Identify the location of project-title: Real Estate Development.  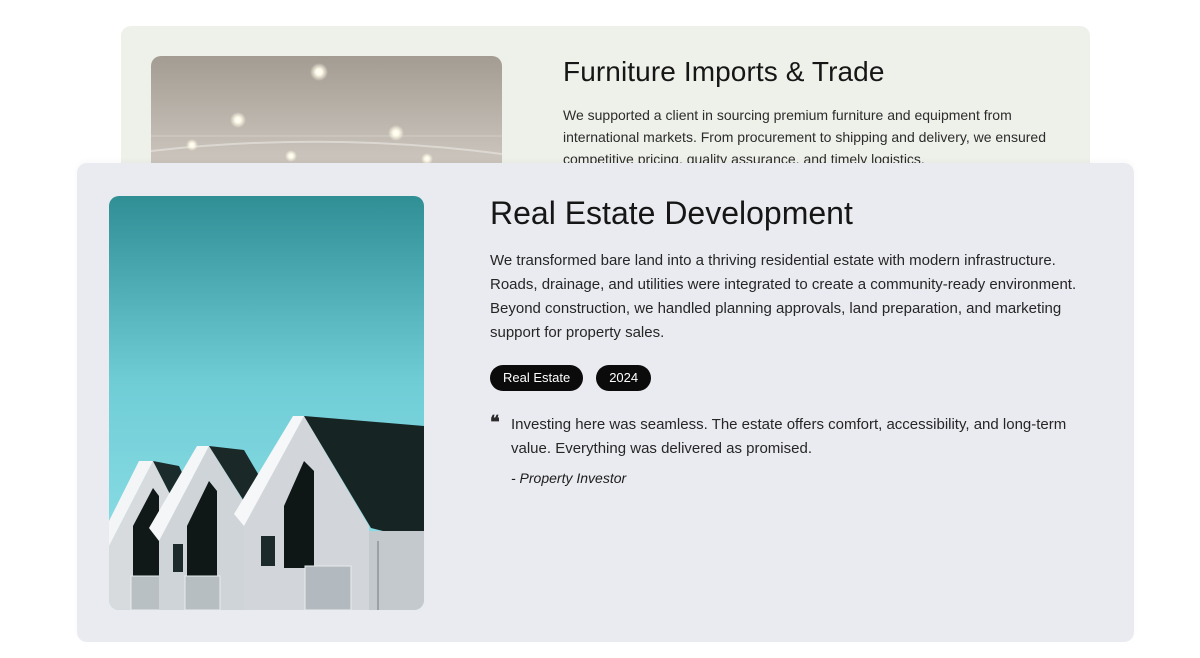
(671, 213).